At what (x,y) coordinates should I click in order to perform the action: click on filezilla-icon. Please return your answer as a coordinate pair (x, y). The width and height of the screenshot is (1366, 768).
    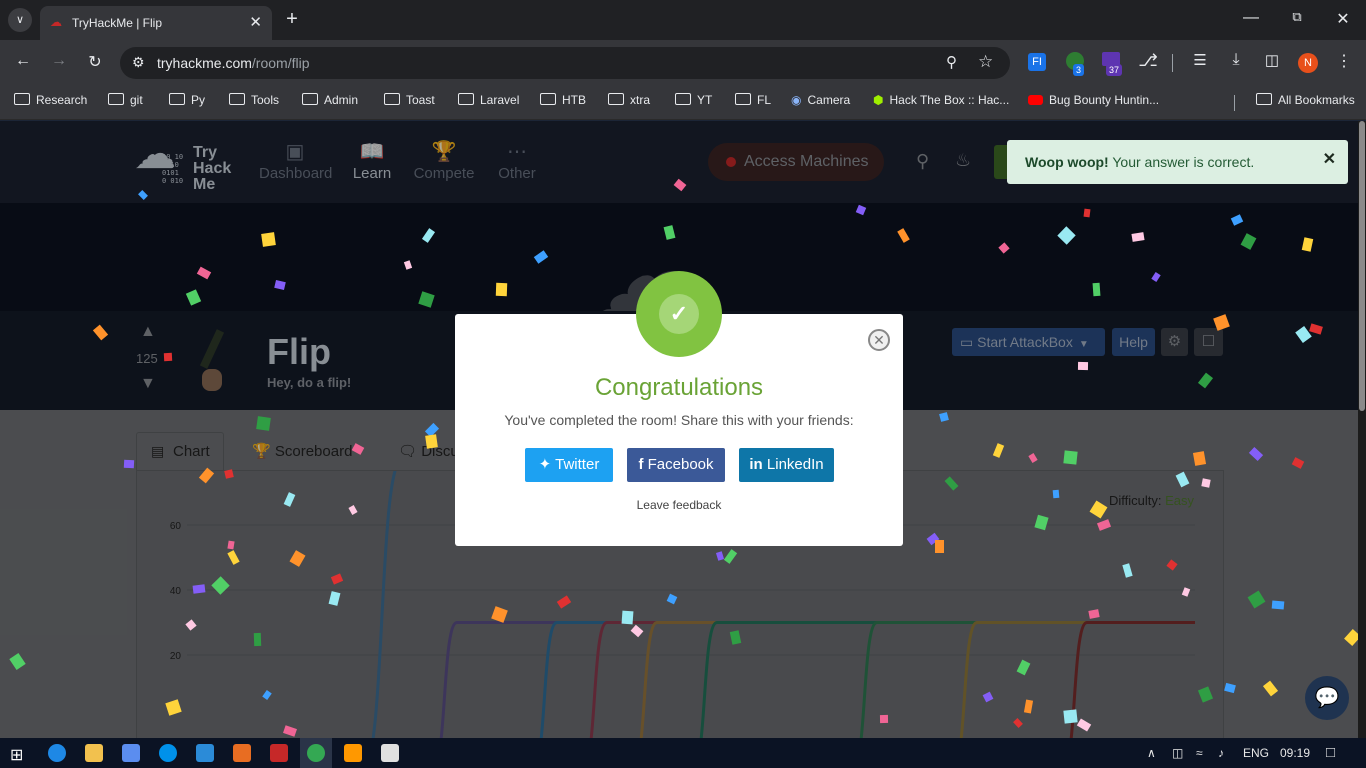
    Looking at the image, I should click on (279, 753).